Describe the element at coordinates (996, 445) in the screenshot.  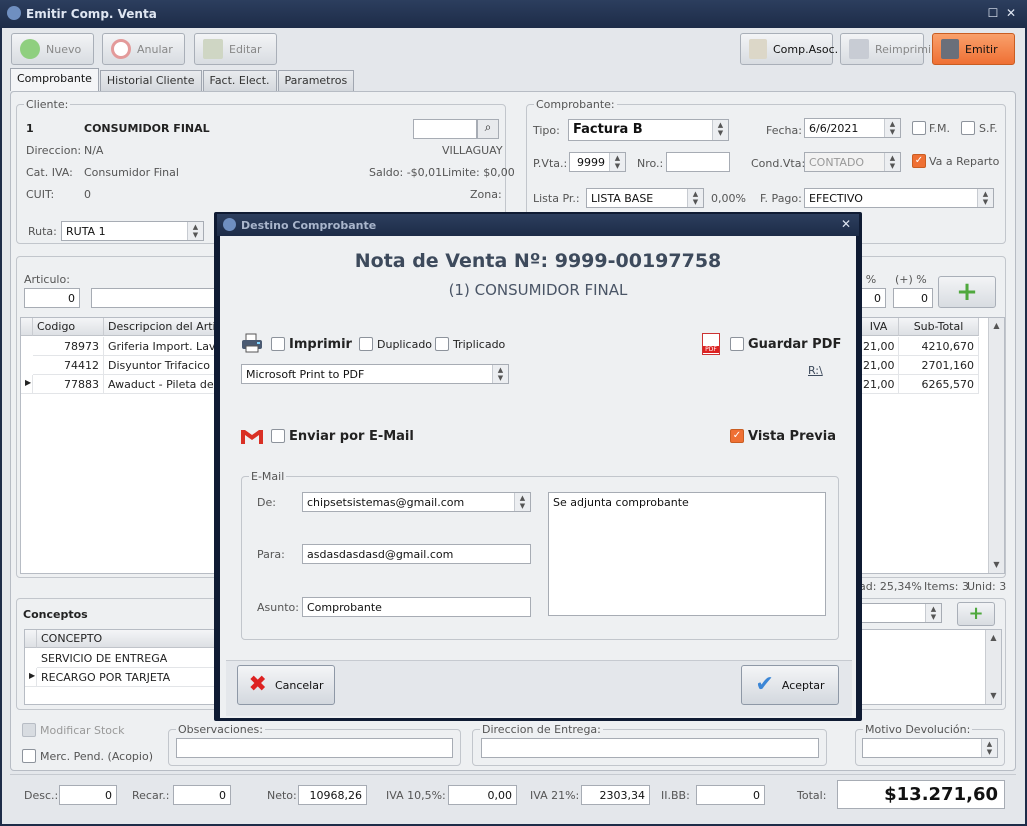
I see `items-scrollbar: ▲ ▼` at that location.